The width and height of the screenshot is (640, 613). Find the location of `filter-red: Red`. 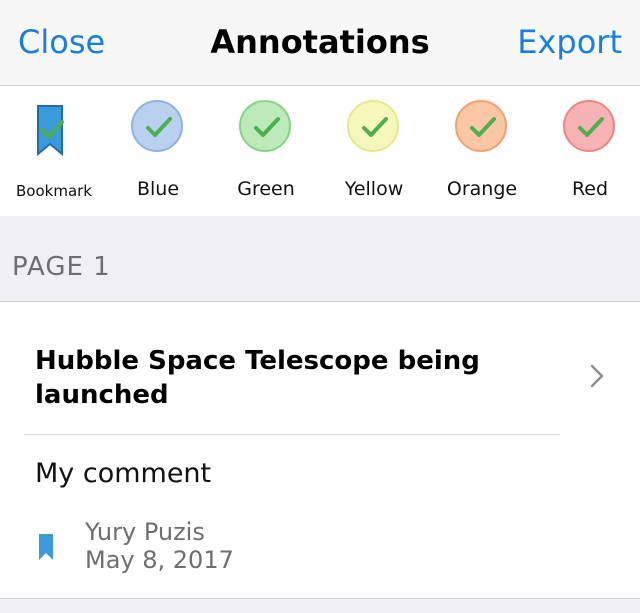

filter-red: Red is located at coordinates (588, 151).